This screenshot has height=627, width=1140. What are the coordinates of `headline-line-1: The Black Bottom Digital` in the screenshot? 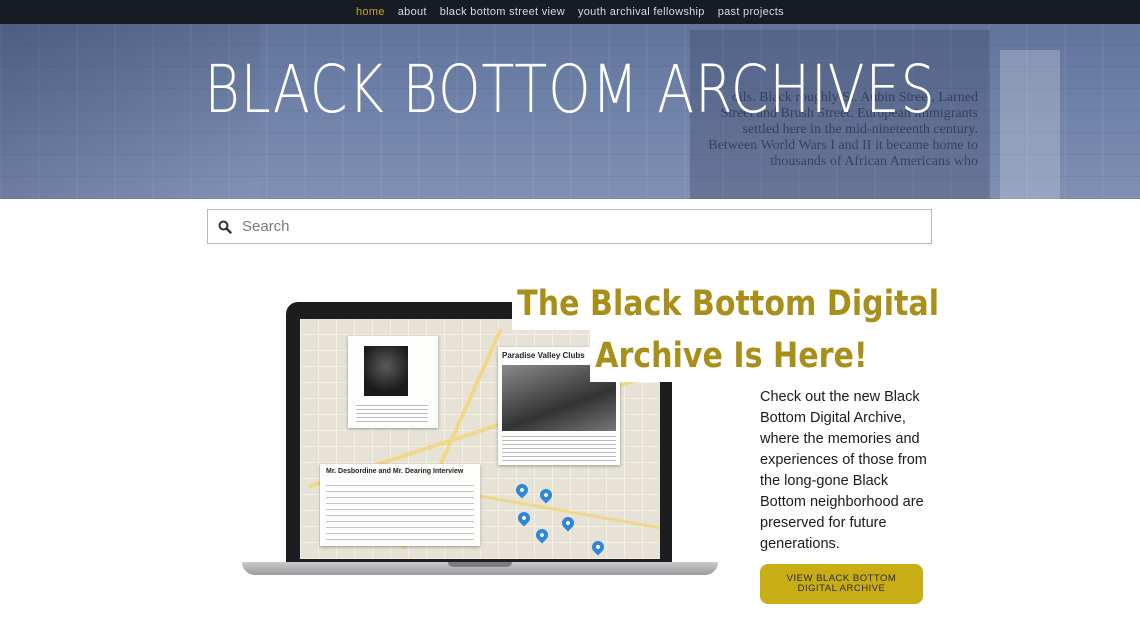 It's located at (728, 304).